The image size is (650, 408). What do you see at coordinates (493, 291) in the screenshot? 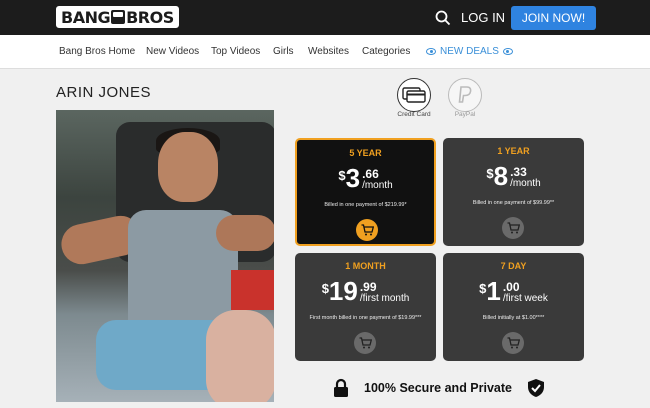
I see `price-integer: 1` at bounding box center [493, 291].